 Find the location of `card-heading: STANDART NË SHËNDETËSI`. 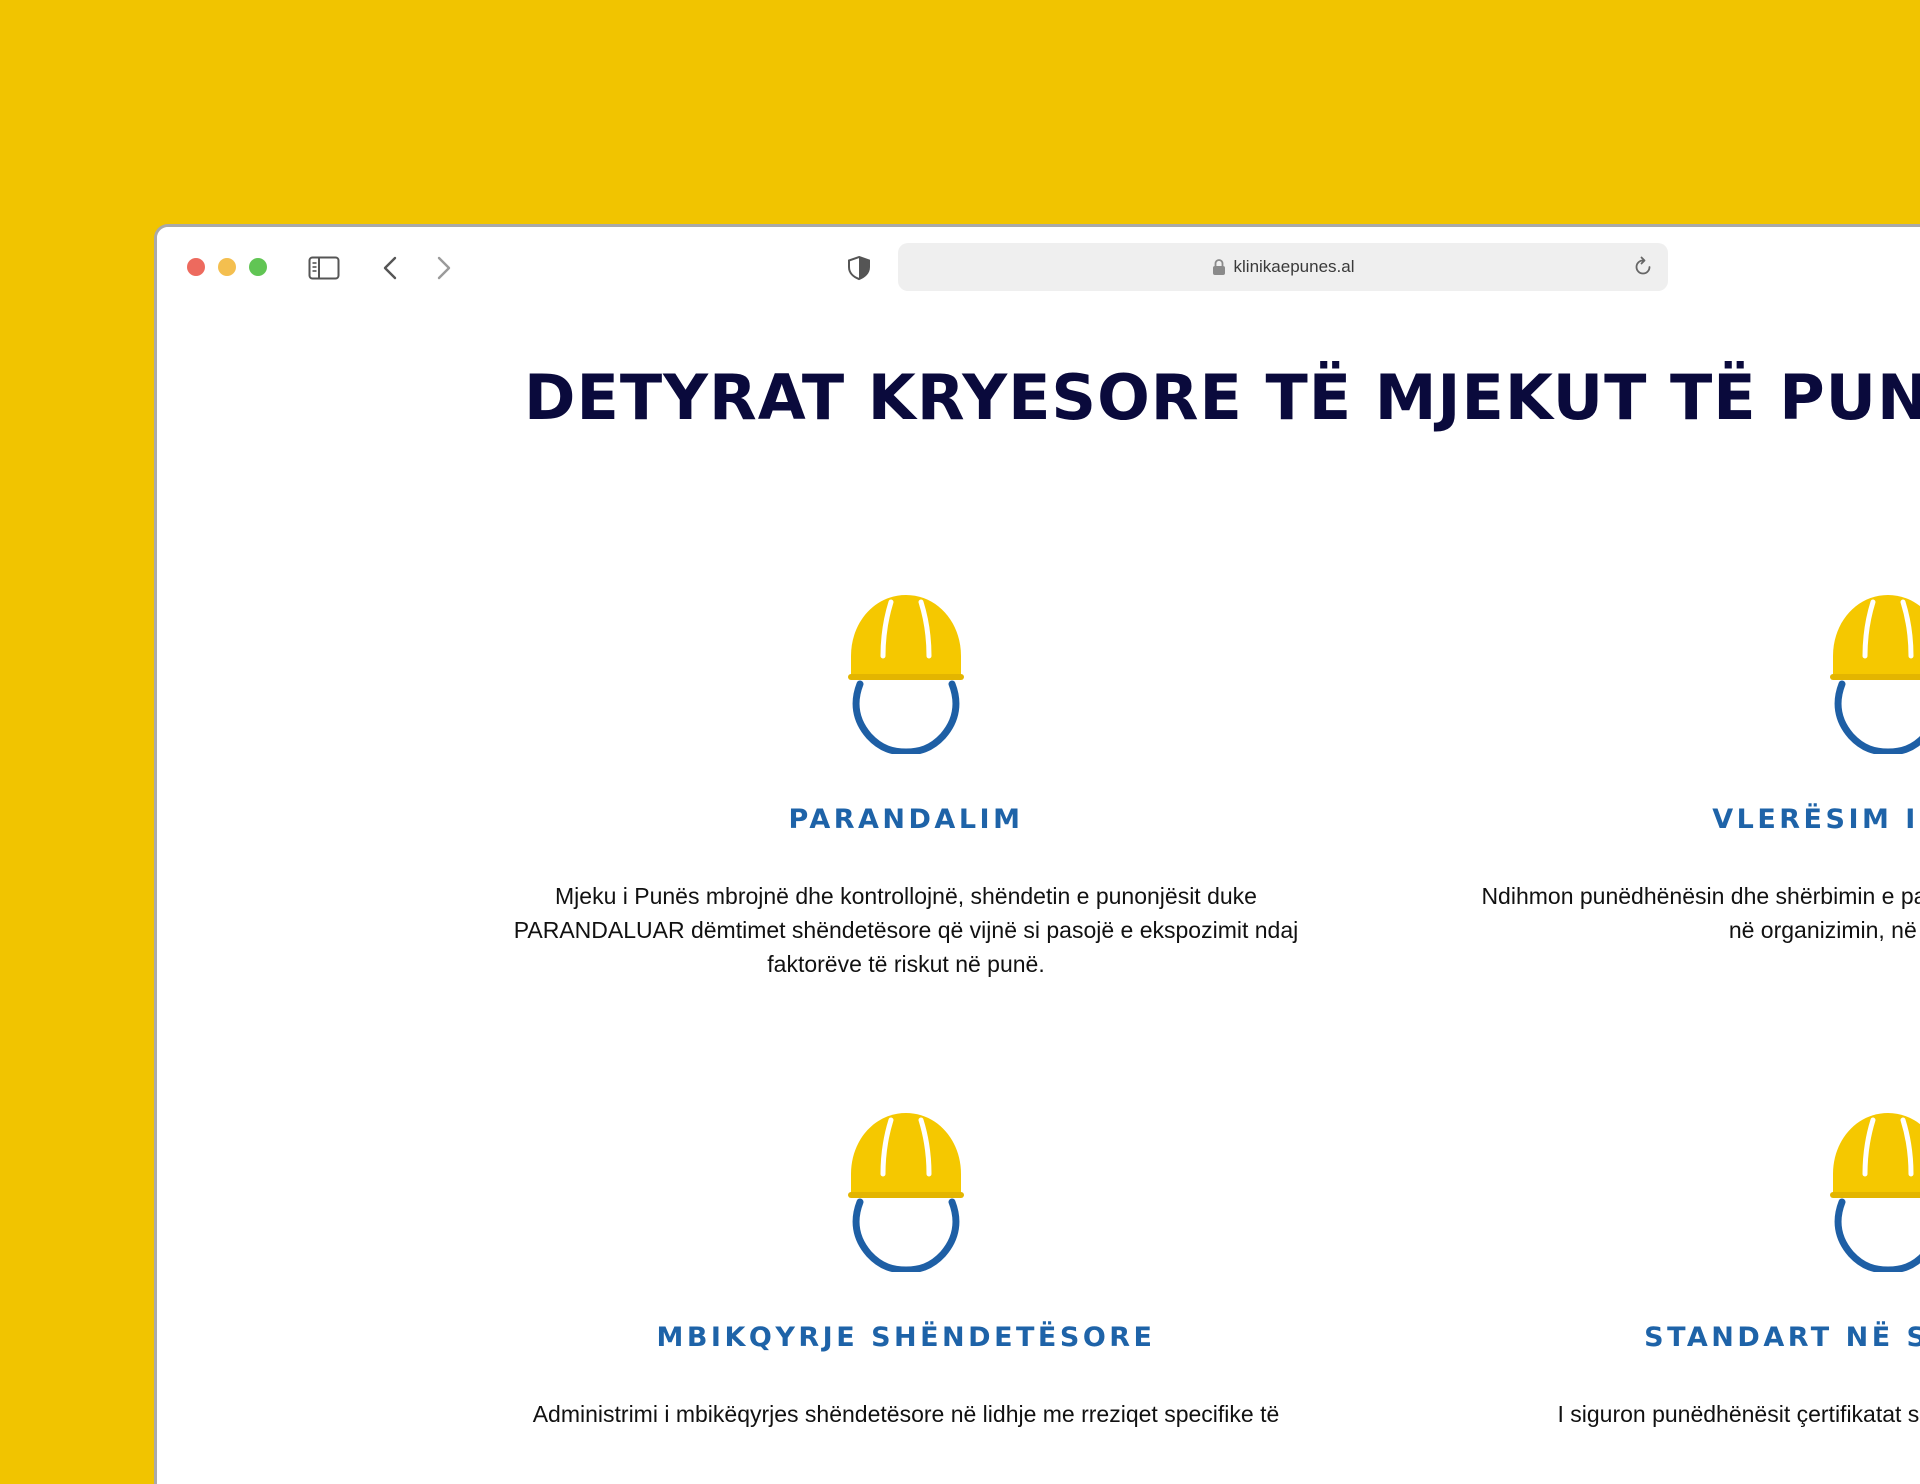

card-heading: STANDART NË SHËNDETËSI is located at coordinates (1782, 1337).